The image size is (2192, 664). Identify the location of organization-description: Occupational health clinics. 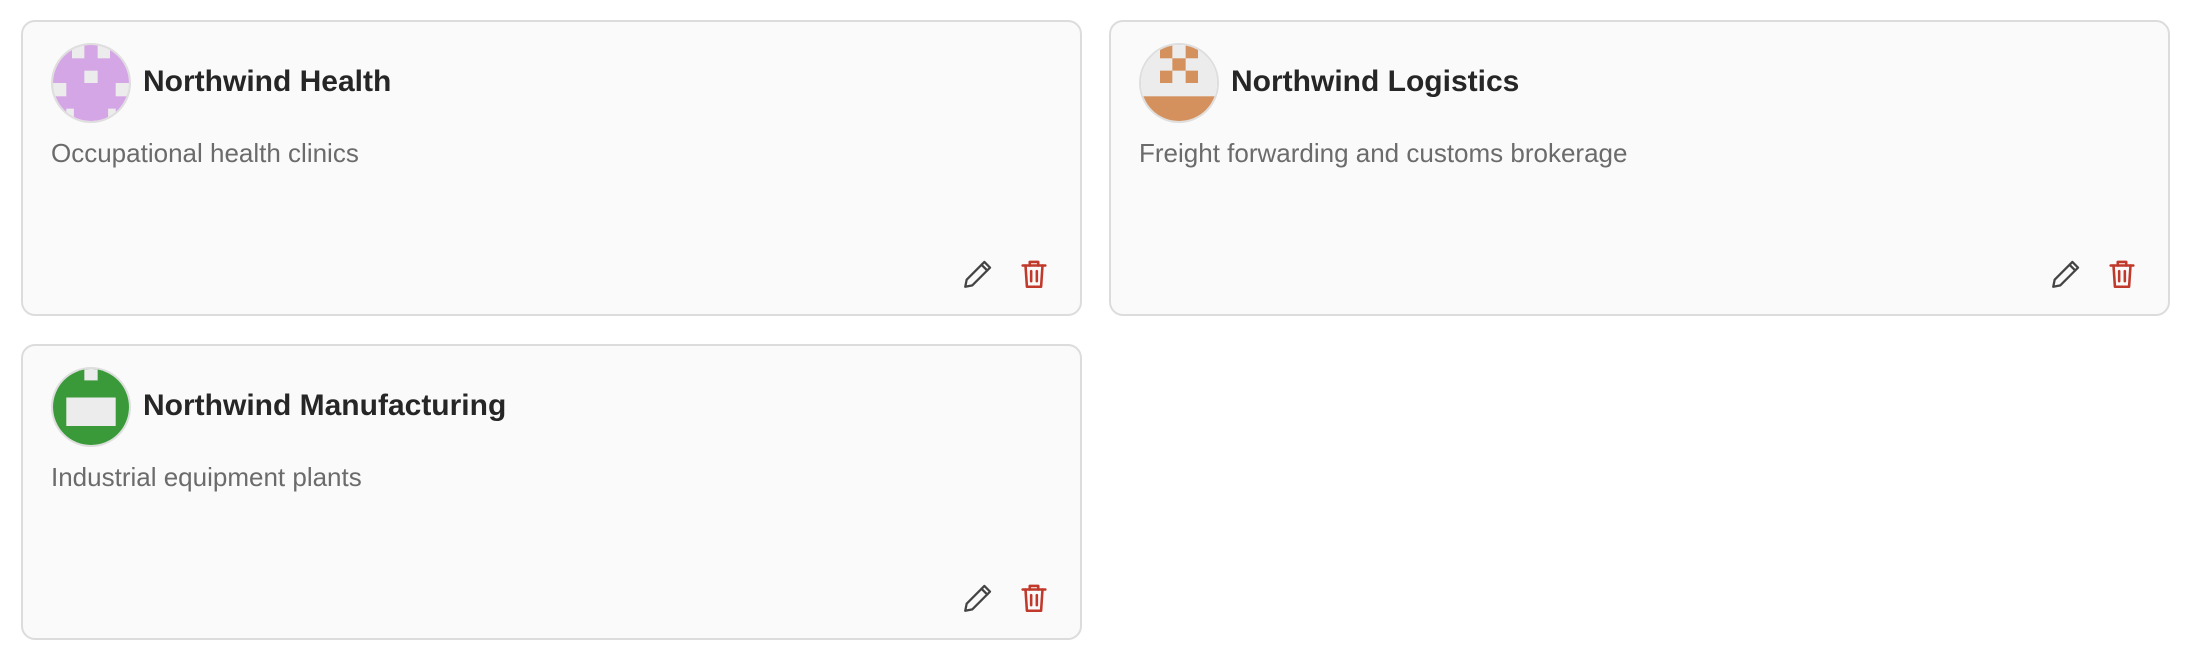
(205, 153).